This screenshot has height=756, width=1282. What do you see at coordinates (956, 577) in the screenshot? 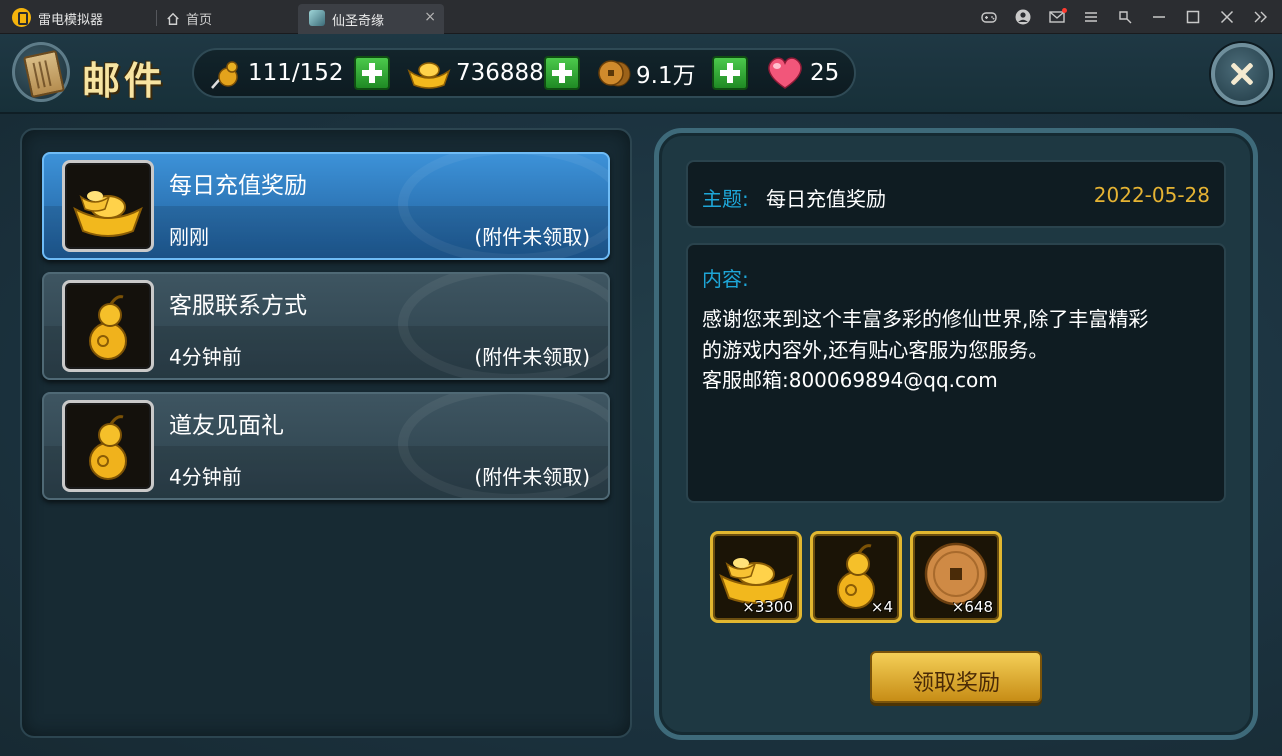
I see `reward-slot: ×648` at bounding box center [956, 577].